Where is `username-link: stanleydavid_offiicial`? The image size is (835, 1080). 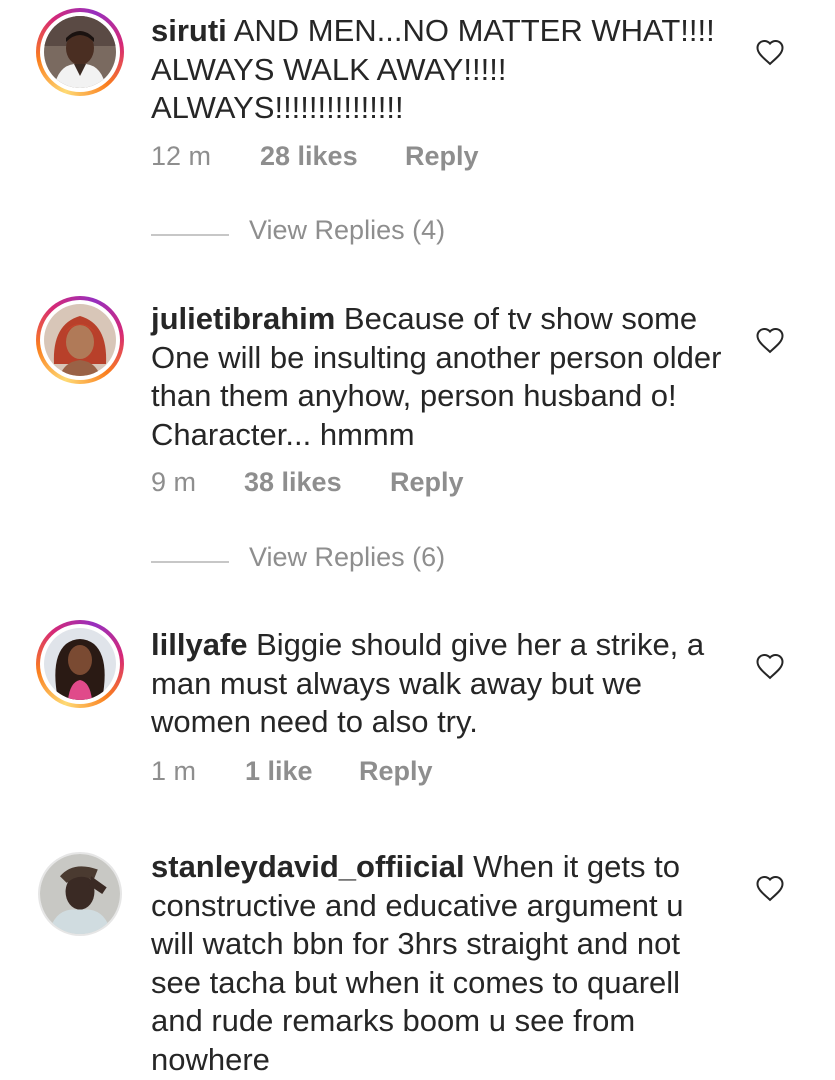 username-link: stanleydavid_offiicial is located at coordinates (308, 866).